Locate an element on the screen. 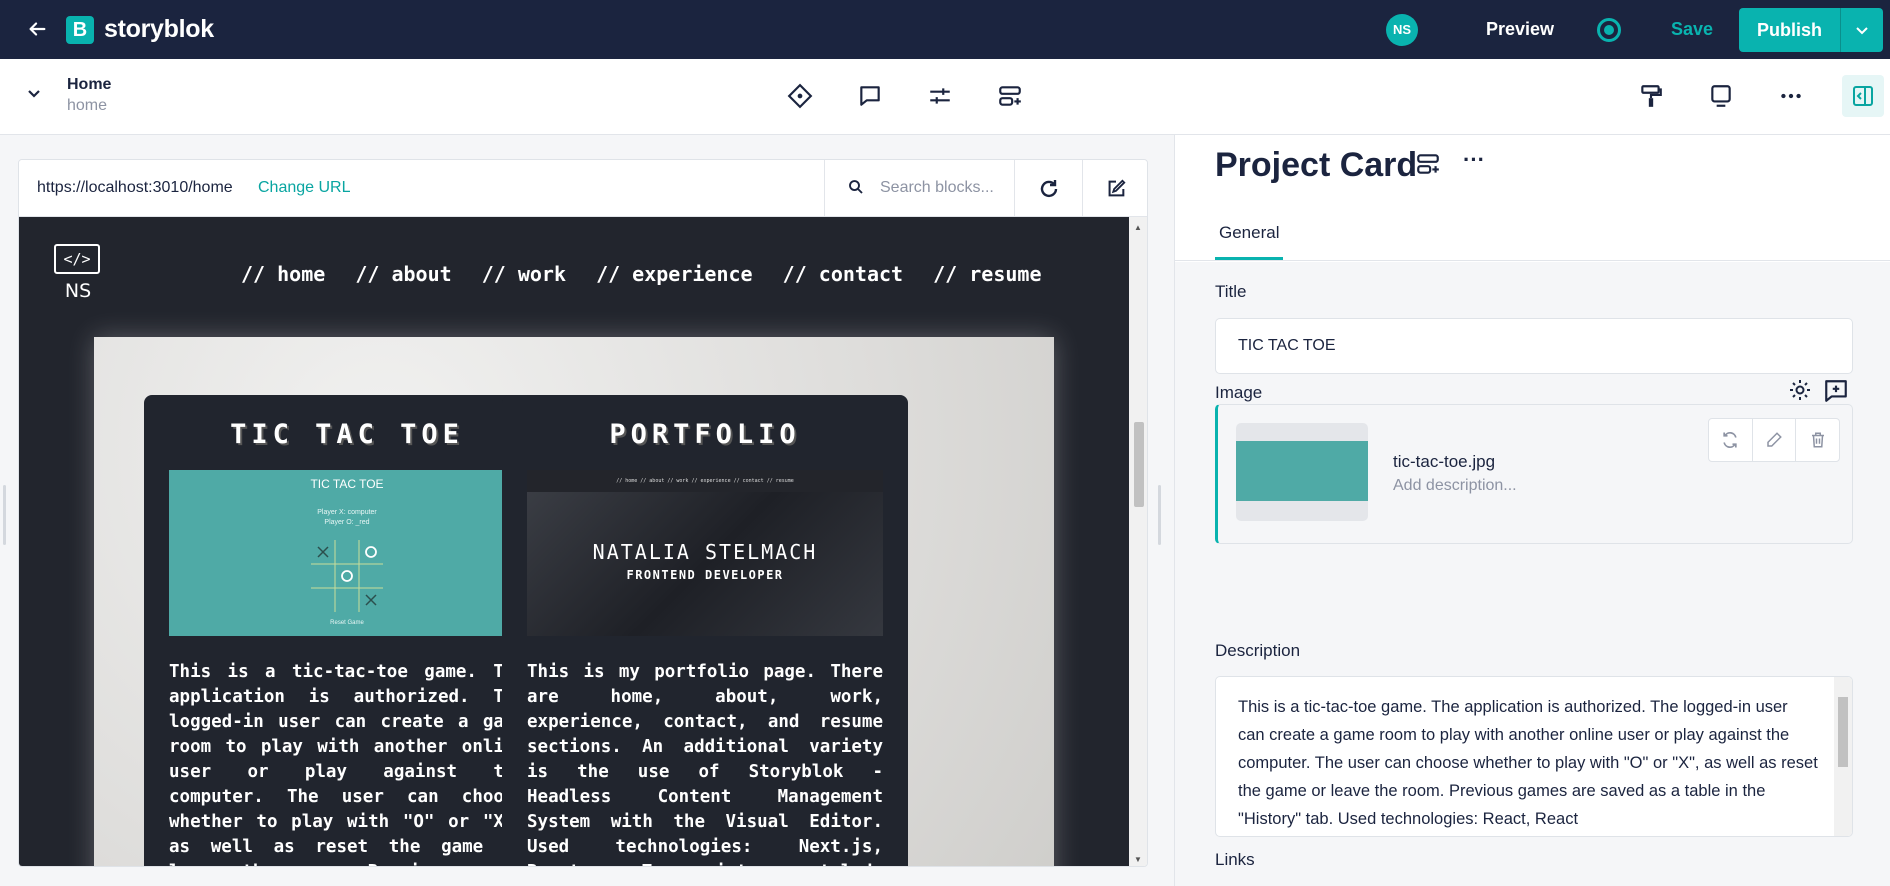 The height and width of the screenshot is (886, 1890). asset-thumbnail-preview is located at coordinates (1302, 471).